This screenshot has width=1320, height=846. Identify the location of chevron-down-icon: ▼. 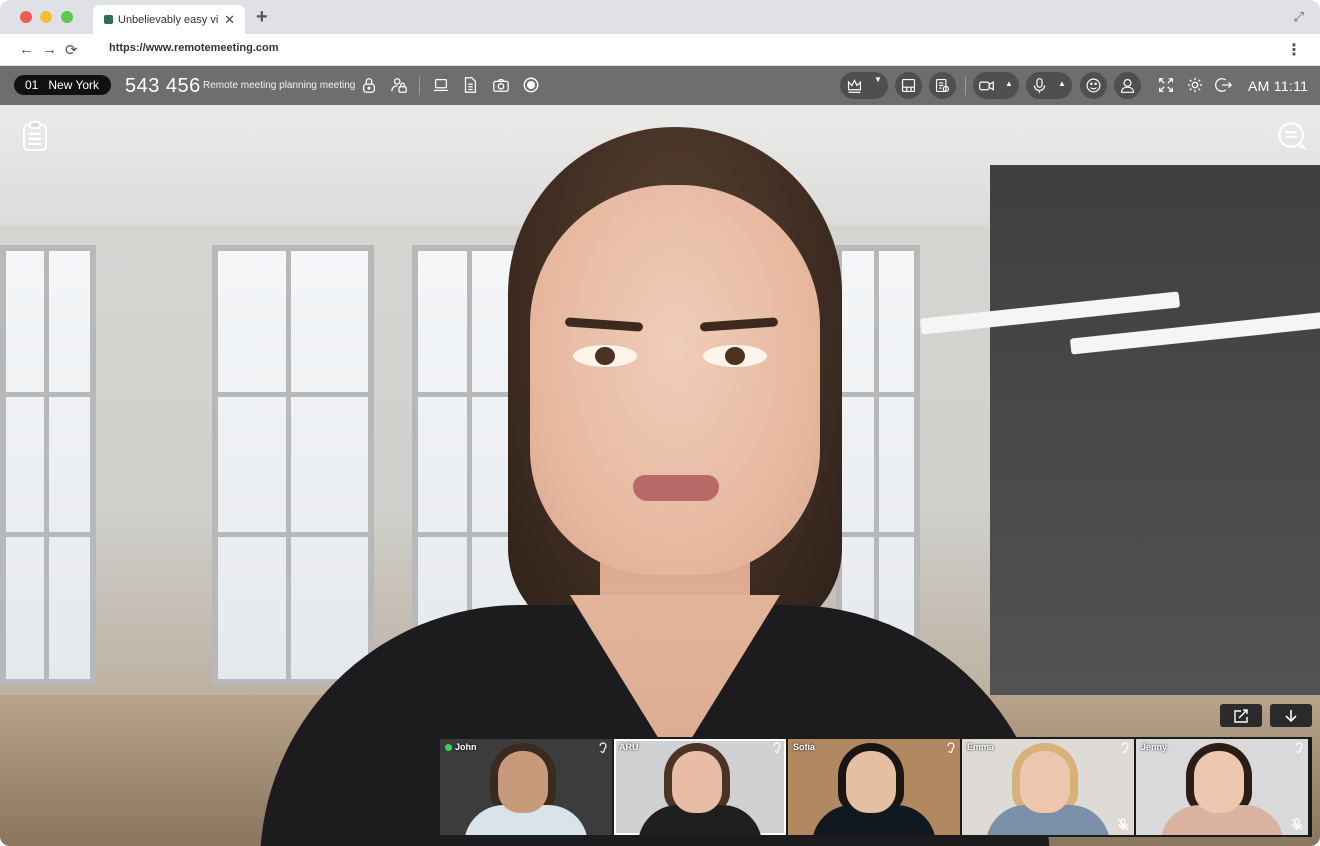
(878, 79).